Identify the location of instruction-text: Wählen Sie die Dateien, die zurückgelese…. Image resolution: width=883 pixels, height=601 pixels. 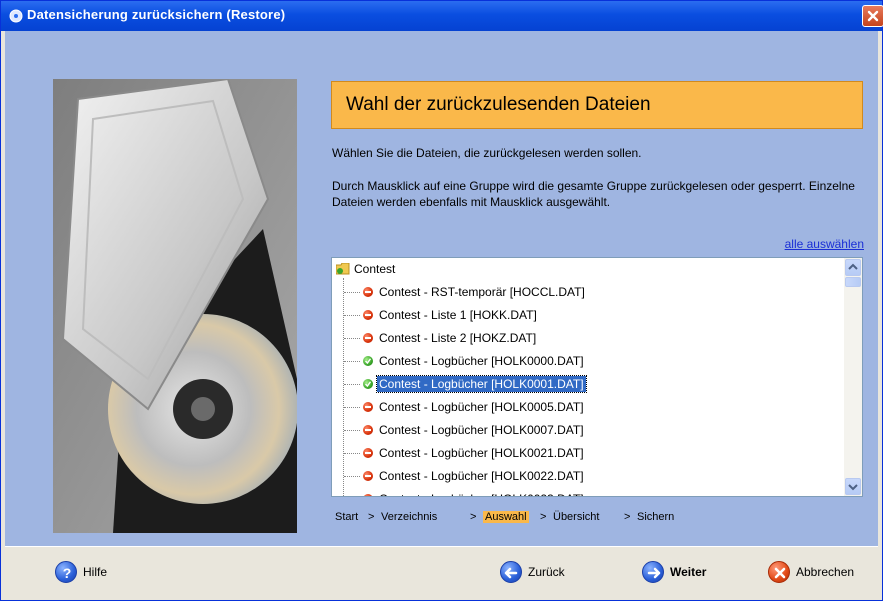
(487, 153).